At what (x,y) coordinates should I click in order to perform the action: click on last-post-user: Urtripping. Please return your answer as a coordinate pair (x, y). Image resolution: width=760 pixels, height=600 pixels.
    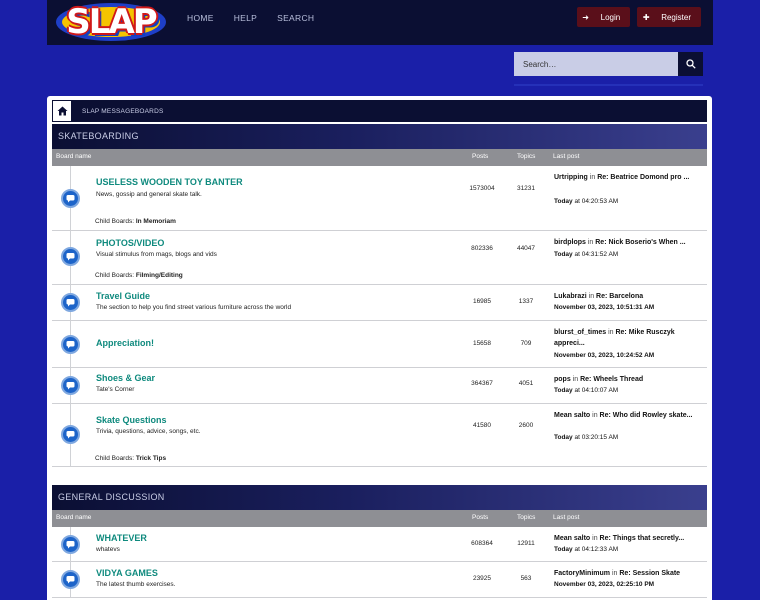
    Looking at the image, I should click on (571, 177).